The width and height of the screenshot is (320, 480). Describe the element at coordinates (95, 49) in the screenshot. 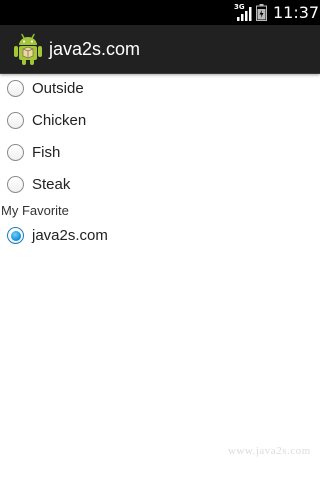

I see `app-title: java2s.com` at that location.